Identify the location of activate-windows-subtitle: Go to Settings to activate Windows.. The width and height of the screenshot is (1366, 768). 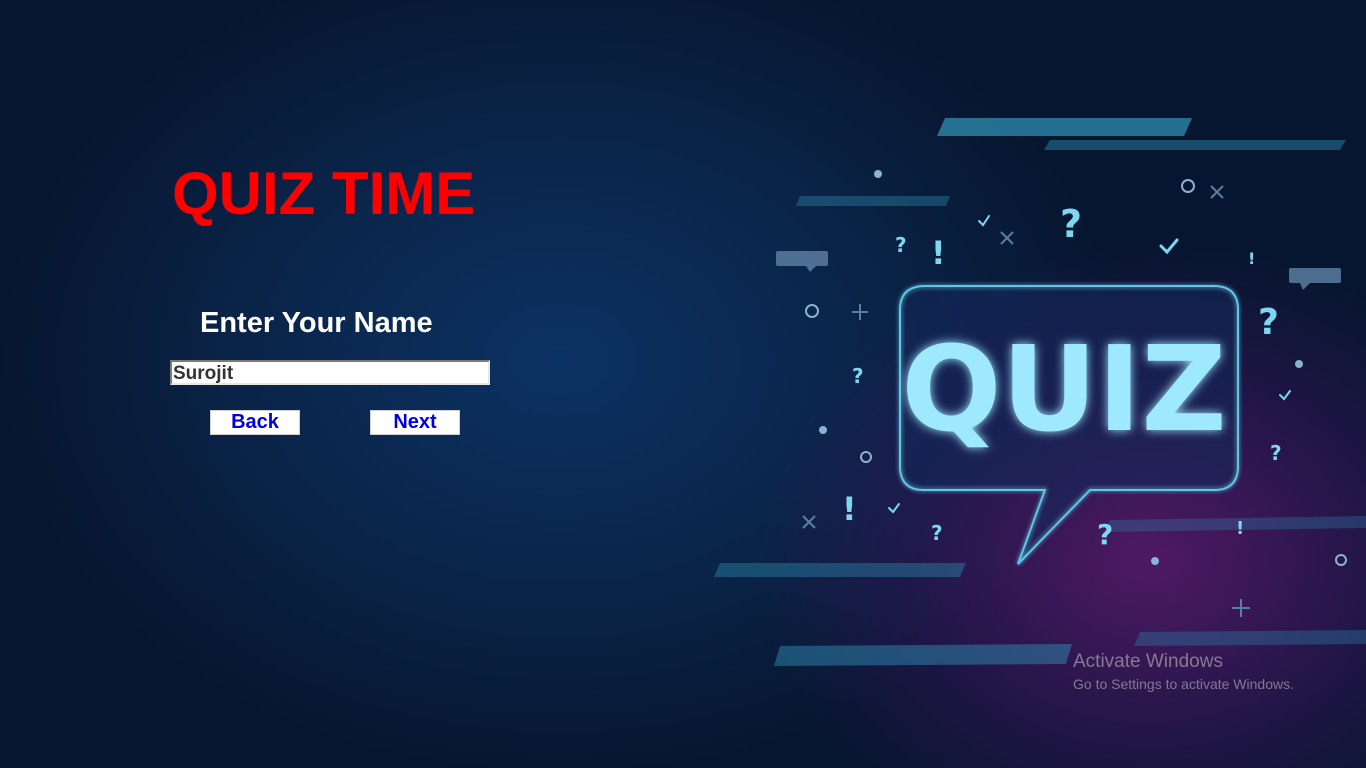
(1183, 684).